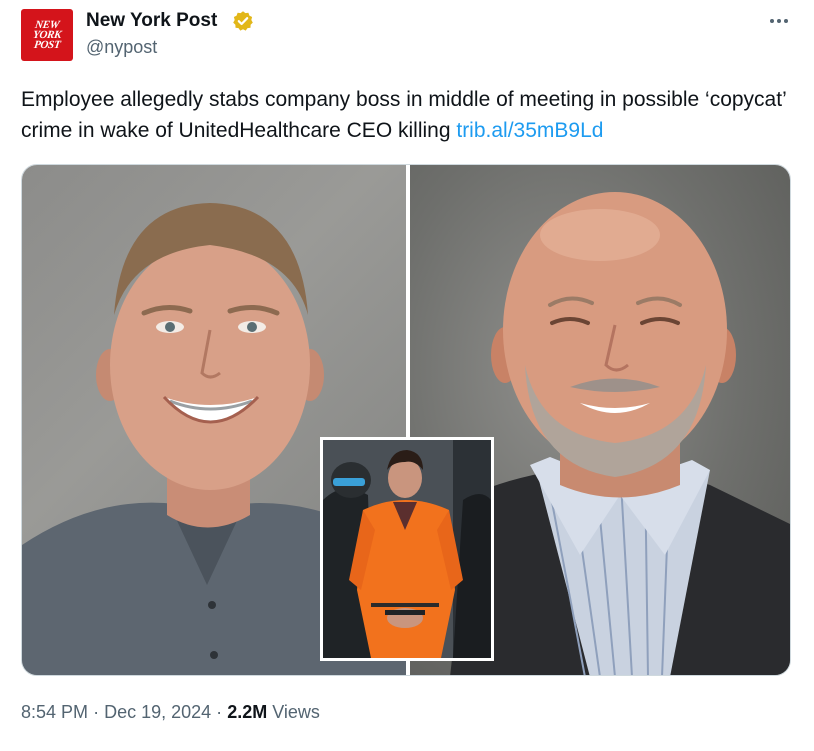 This screenshot has width=814, height=751. I want to click on tweet-meta: 8:54 PM · Dec 19, 2024 · 2.2M Views, so click(170, 712).